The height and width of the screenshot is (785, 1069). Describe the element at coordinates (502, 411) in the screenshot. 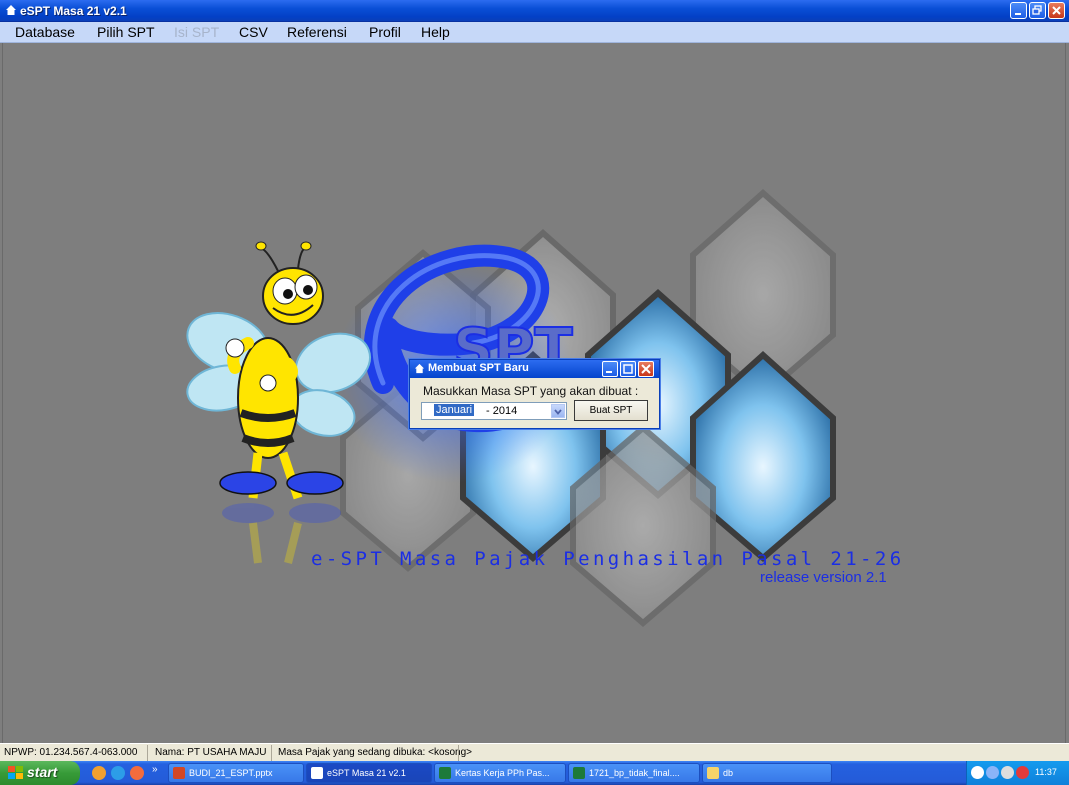

I see `selected-year: - 2014` at that location.